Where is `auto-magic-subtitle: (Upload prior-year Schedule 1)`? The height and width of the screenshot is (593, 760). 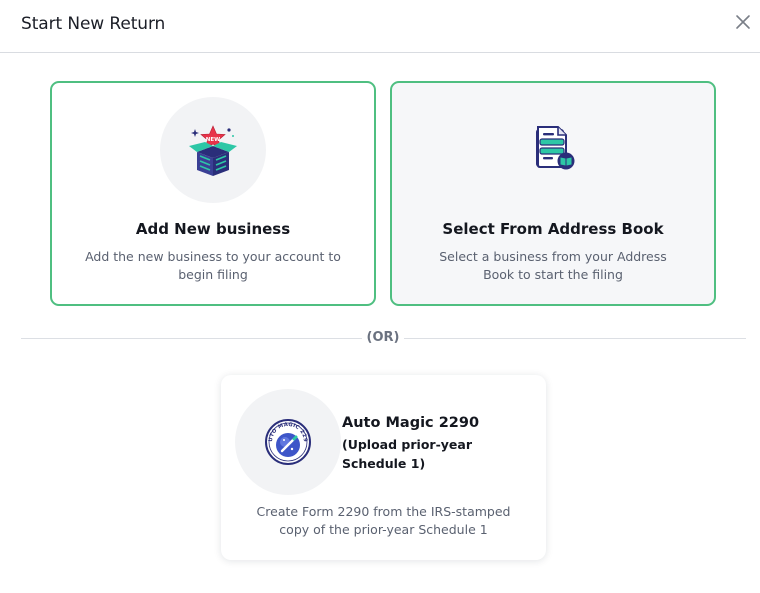
auto-magic-subtitle: (Upload prior-year Schedule 1) is located at coordinates (407, 454).